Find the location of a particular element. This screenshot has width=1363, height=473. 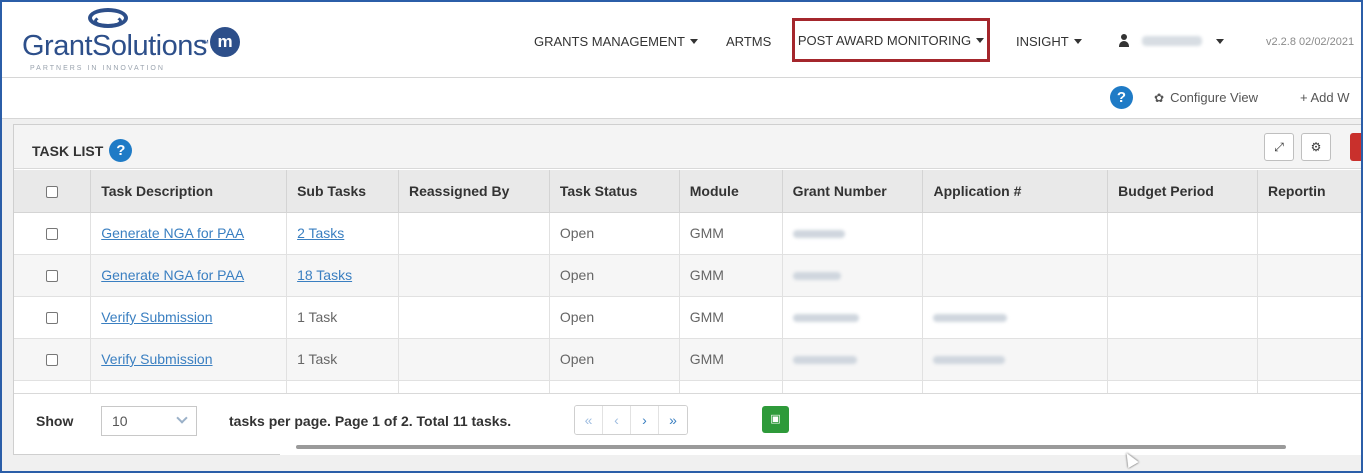

next-page-button: › is located at coordinates (645, 420).